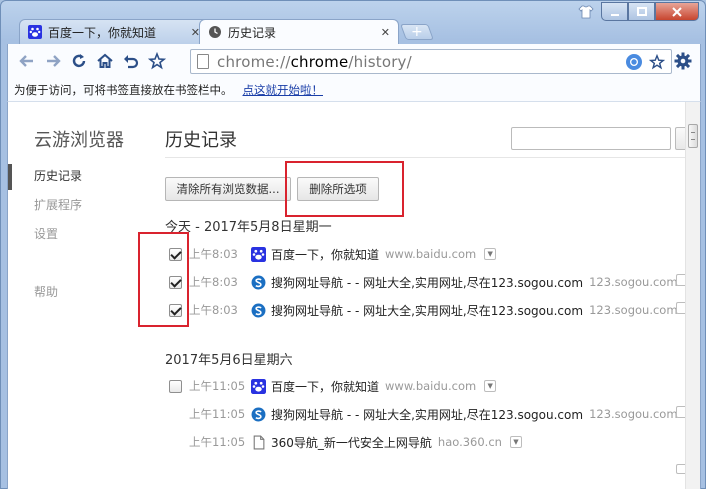 The width and height of the screenshot is (706, 489). I want to click on plus-icon: +, so click(417, 32).